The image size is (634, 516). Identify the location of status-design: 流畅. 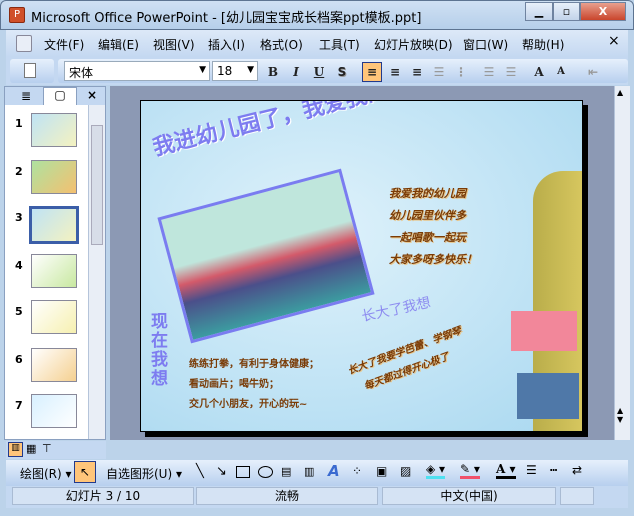
(287, 496).